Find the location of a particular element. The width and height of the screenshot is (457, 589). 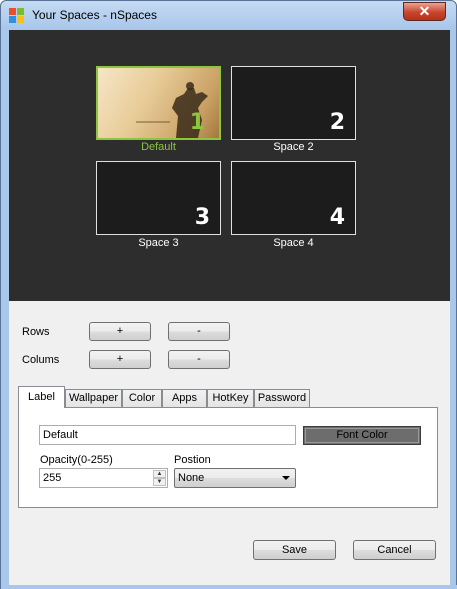

app-icon is located at coordinates (17, 16).